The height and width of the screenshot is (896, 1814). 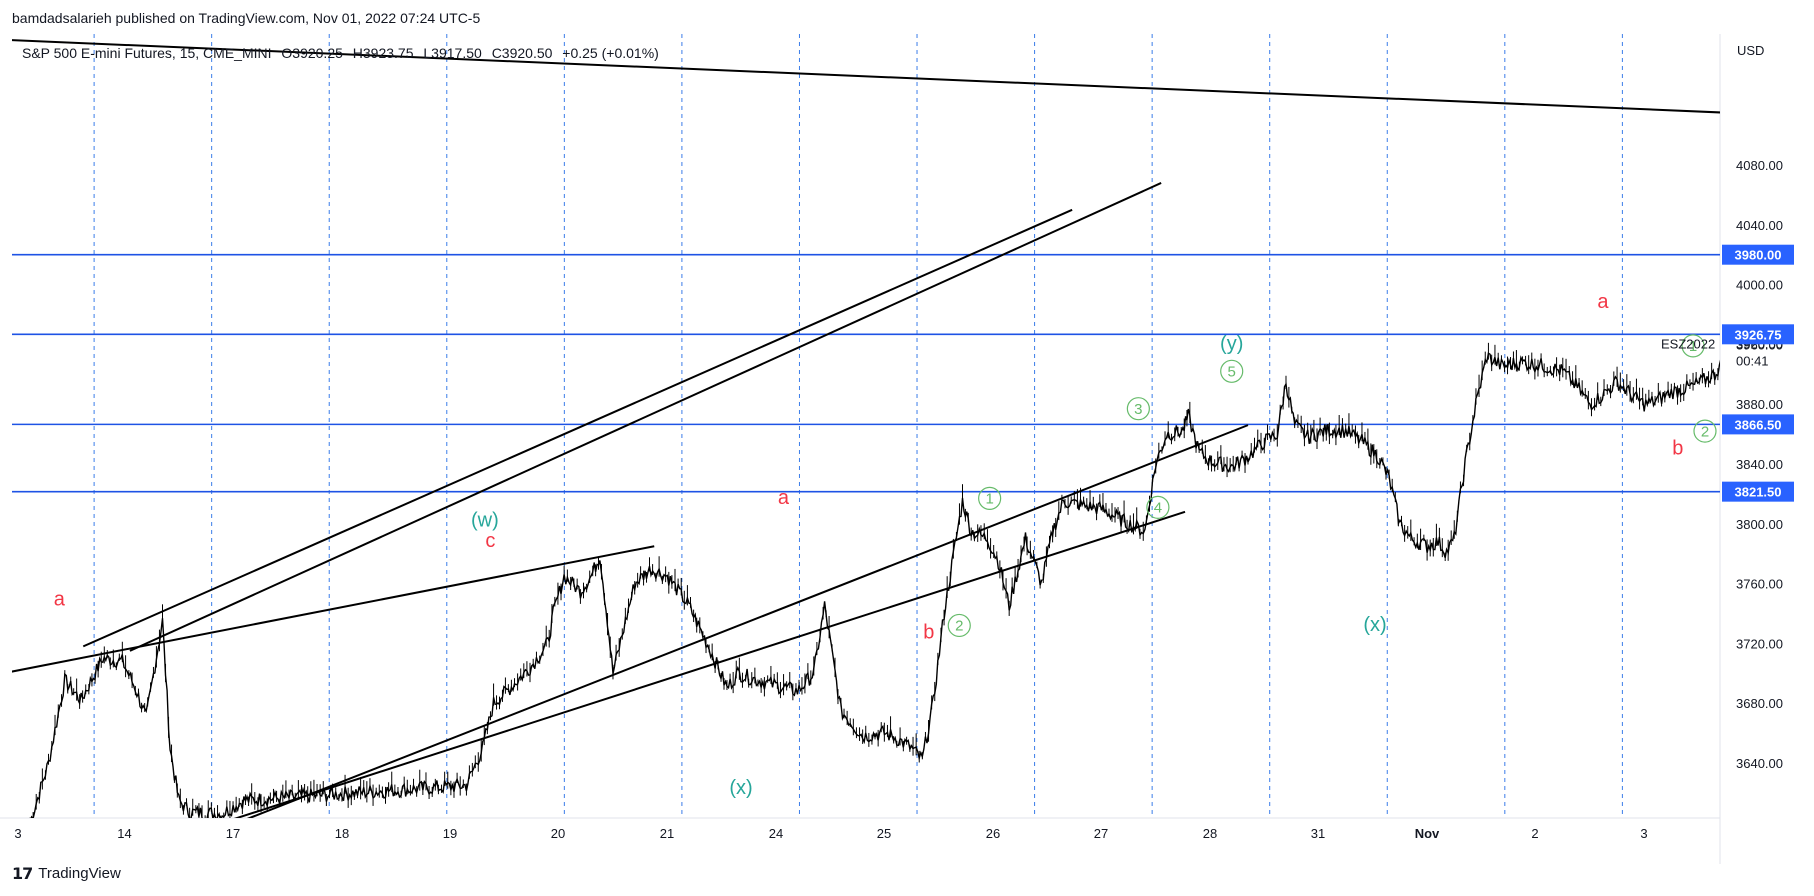 I want to click on time-tick-label: 24, so click(x=776, y=833).